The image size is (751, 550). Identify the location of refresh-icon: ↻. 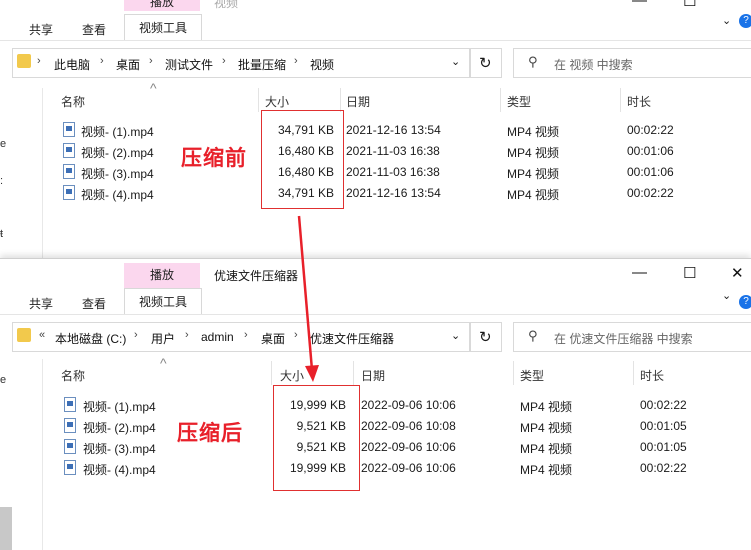
(485, 337).